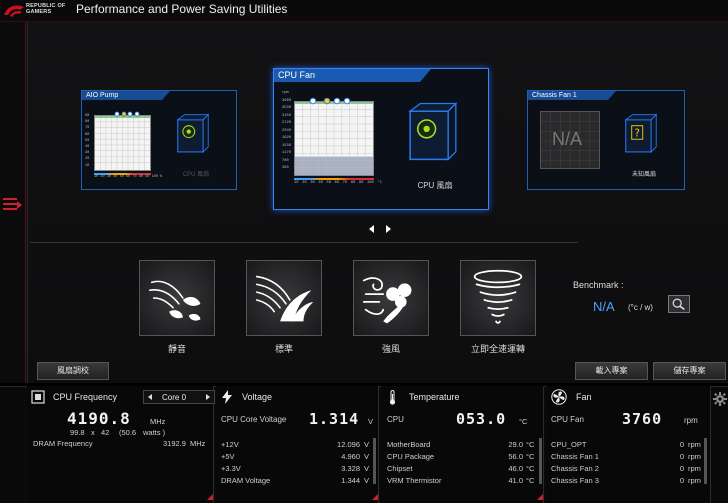  I want to click on fan-caption: 未知風扇, so click(643, 175).